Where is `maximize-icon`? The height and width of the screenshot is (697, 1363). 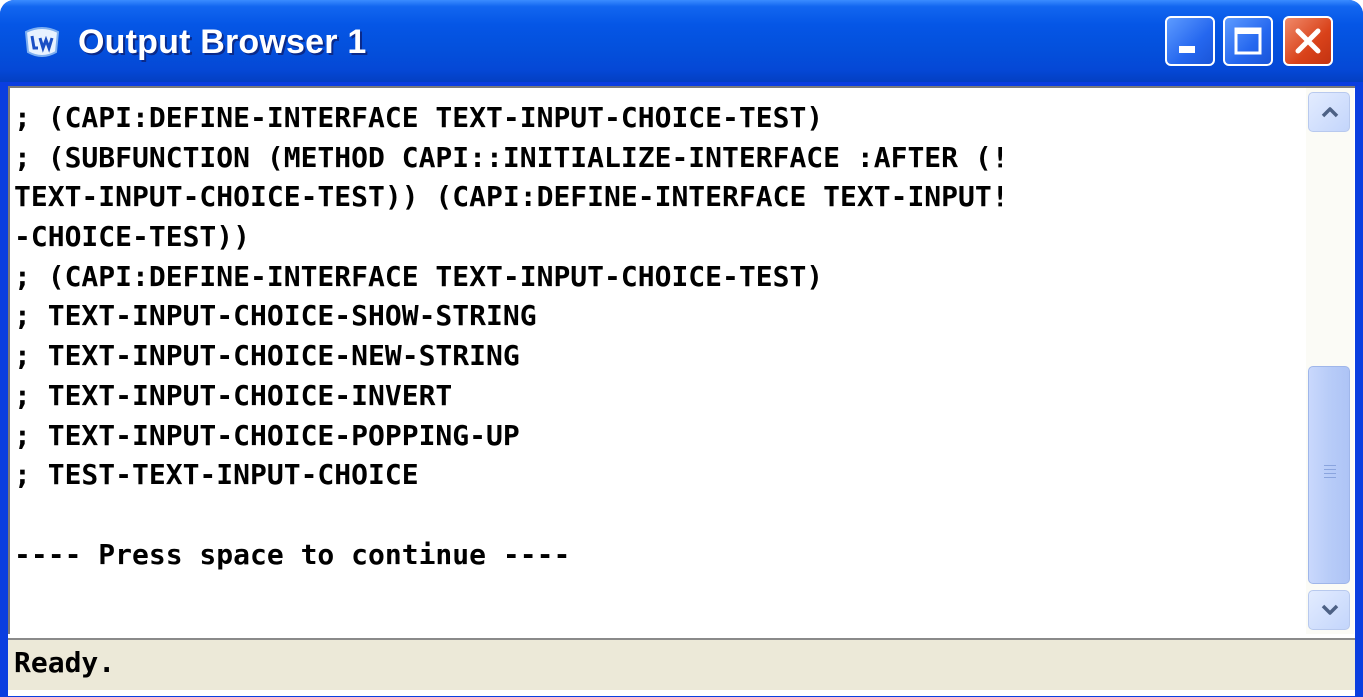 maximize-icon is located at coordinates (1248, 41).